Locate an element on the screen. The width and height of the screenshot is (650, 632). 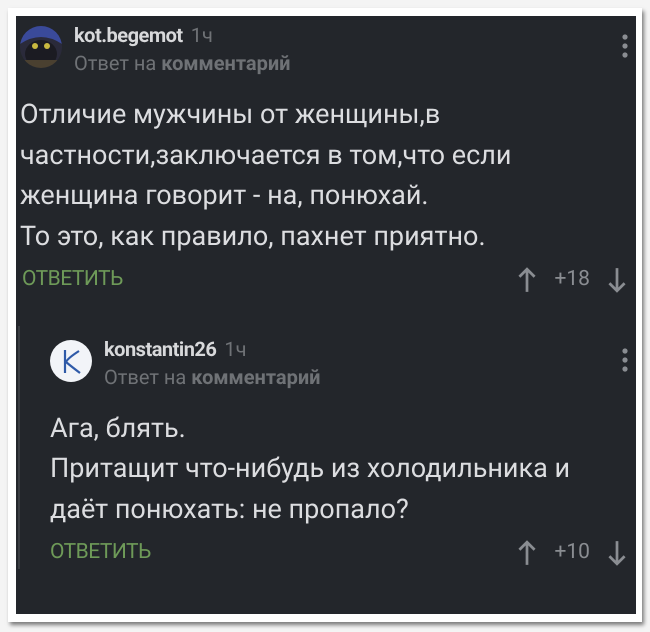
comment-text-line: Ага, блять. is located at coordinates (118, 428).